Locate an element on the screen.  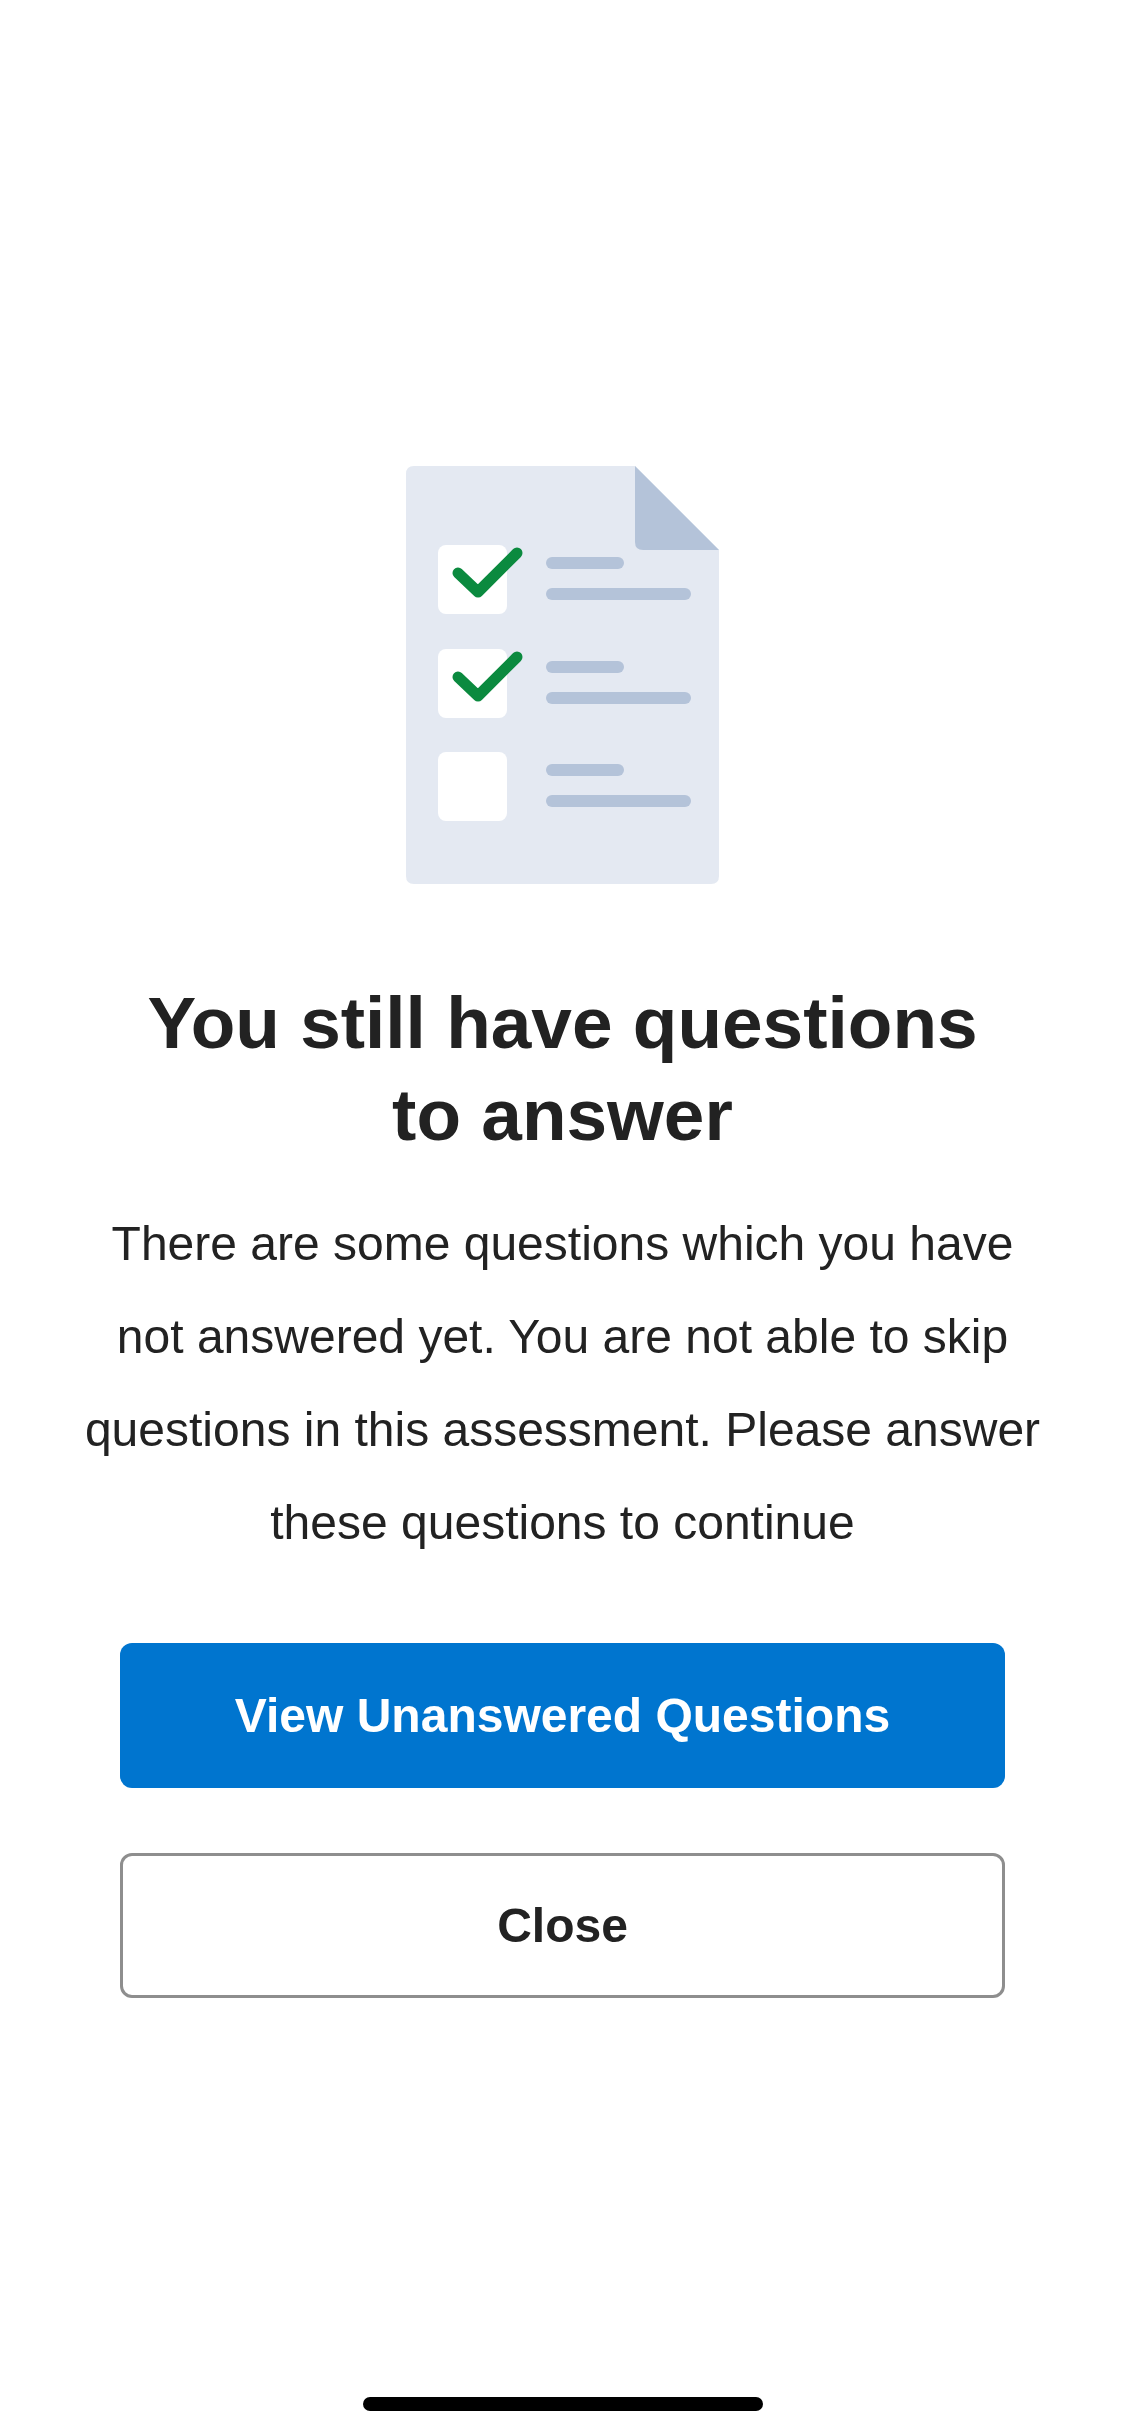
dialog-message: There are some questions which you have not answered yet. You are not able to skip questions in this assessment. Please answer these questions to continue is located at coordinates (562, 1383).